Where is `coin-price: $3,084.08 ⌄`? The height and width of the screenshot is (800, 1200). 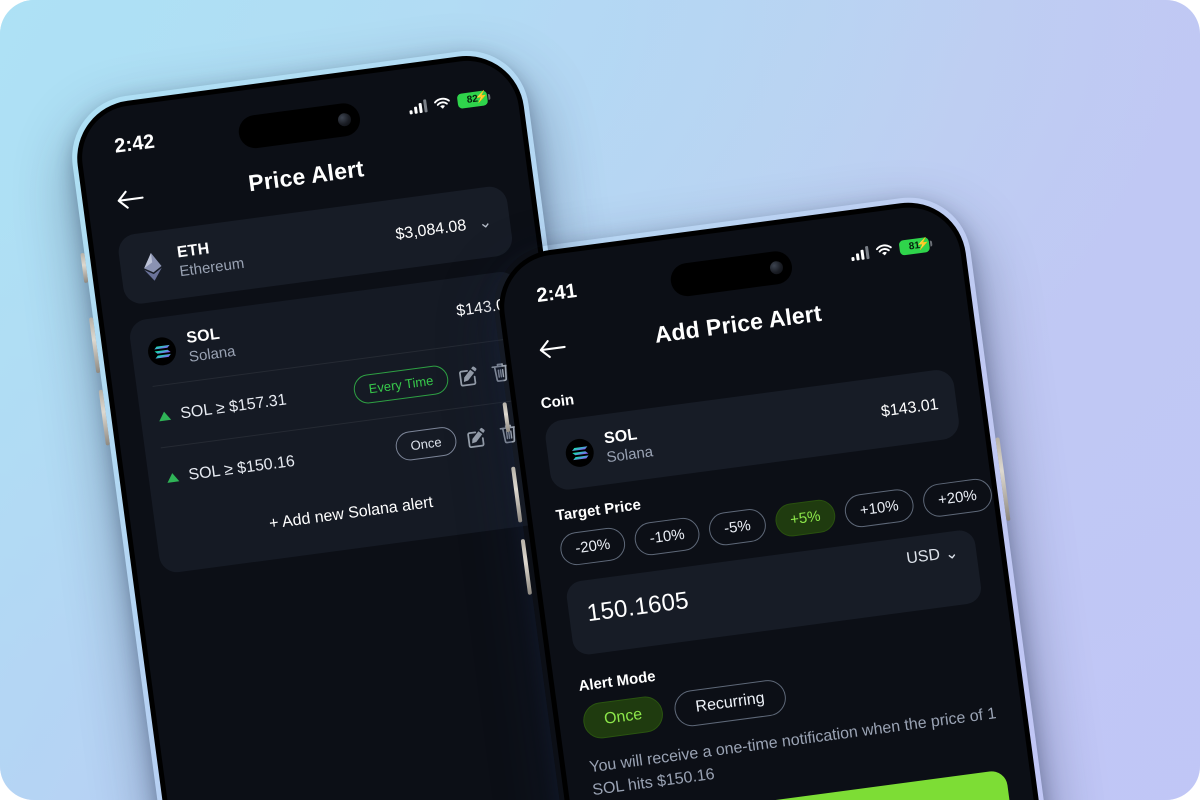
coin-price: $3,084.08 ⌄ is located at coordinates (443, 228).